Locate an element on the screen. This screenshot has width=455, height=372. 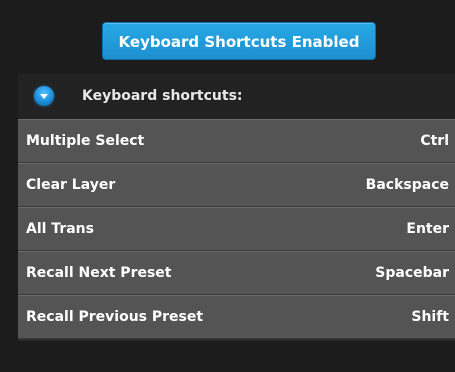
panel-header: Keyboard shortcuts: is located at coordinates (236, 96).